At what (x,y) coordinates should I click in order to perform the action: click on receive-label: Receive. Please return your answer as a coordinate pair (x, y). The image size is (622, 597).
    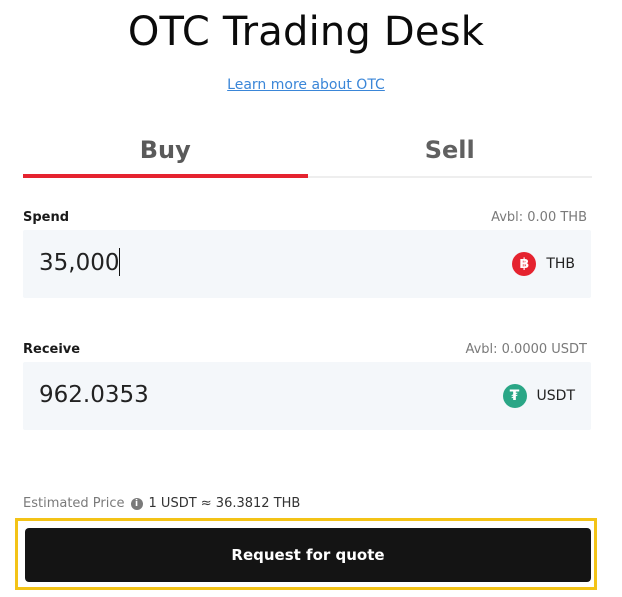
    Looking at the image, I should click on (52, 349).